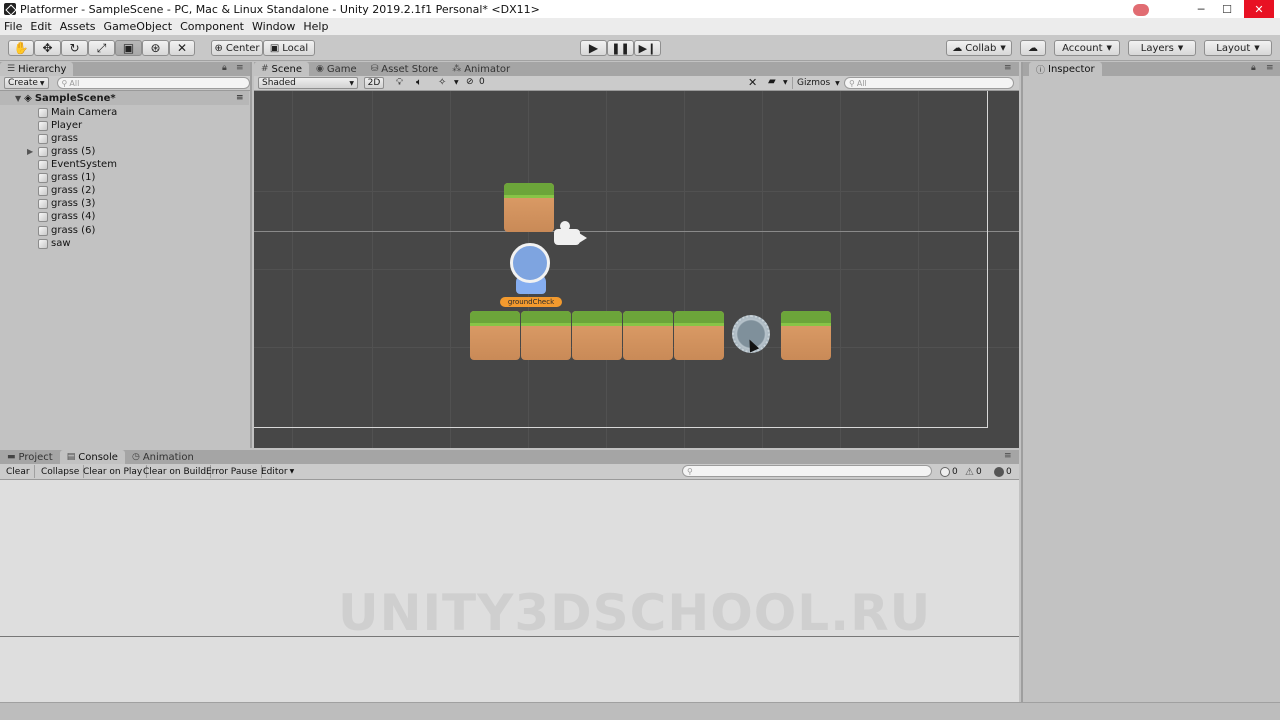 Image resolution: width=1280 pixels, height=720 pixels. Describe the element at coordinates (1162, 48) in the screenshot. I see `layers-dropdown: Layers ▼` at that location.